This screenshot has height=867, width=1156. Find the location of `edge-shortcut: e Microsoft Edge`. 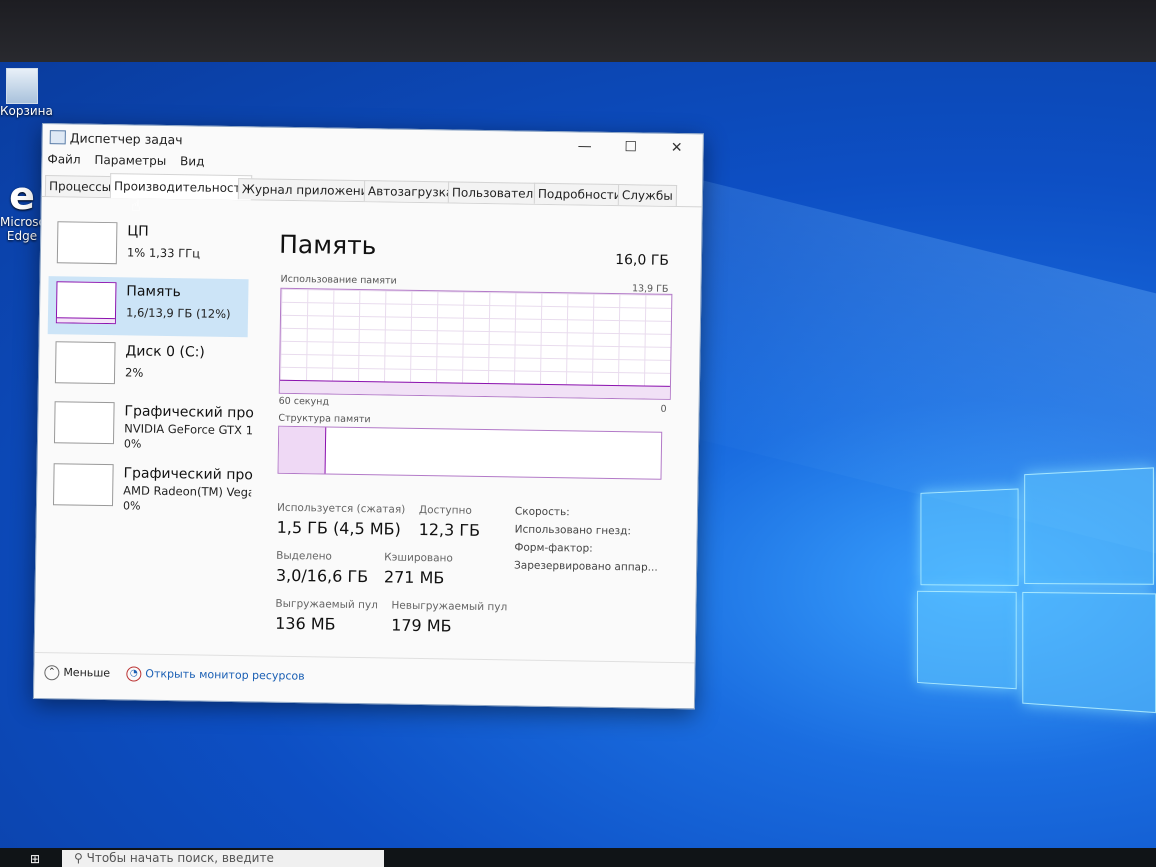

edge-shortcut: e Microsoft Edge is located at coordinates (27, 208).